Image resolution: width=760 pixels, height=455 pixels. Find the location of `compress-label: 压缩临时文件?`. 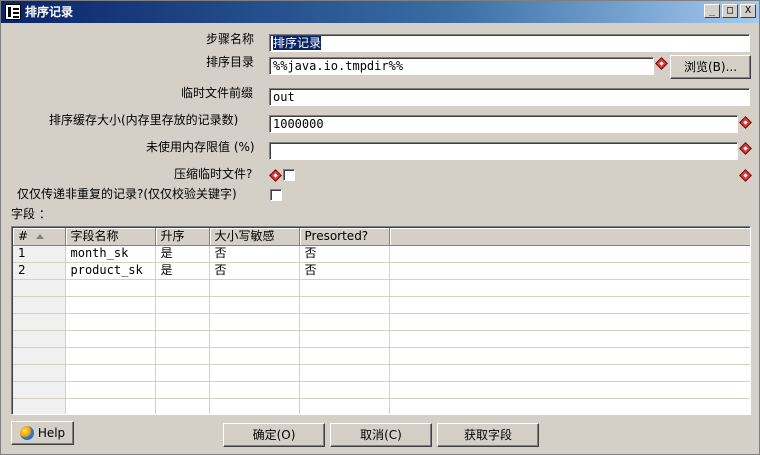

compress-label: 压缩临时文件? is located at coordinates (213, 174).